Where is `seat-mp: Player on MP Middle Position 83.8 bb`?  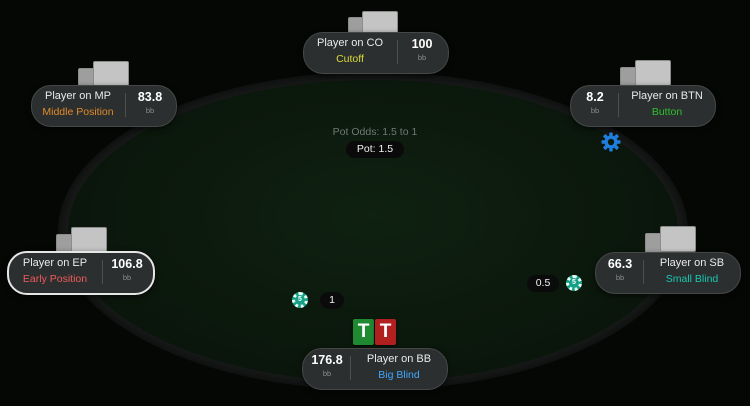 seat-mp: Player on MP Middle Position 83.8 bb is located at coordinates (104, 106).